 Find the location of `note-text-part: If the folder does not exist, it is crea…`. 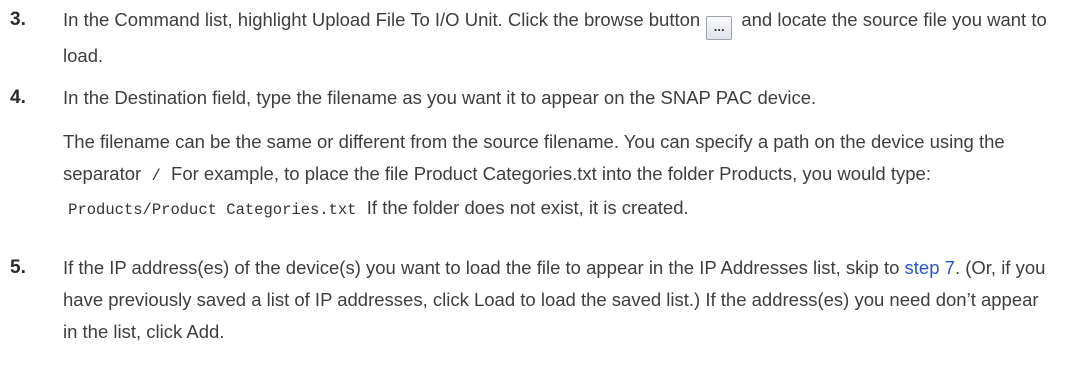

note-text-part: If the folder does not exist, it is crea… is located at coordinates (527, 207).